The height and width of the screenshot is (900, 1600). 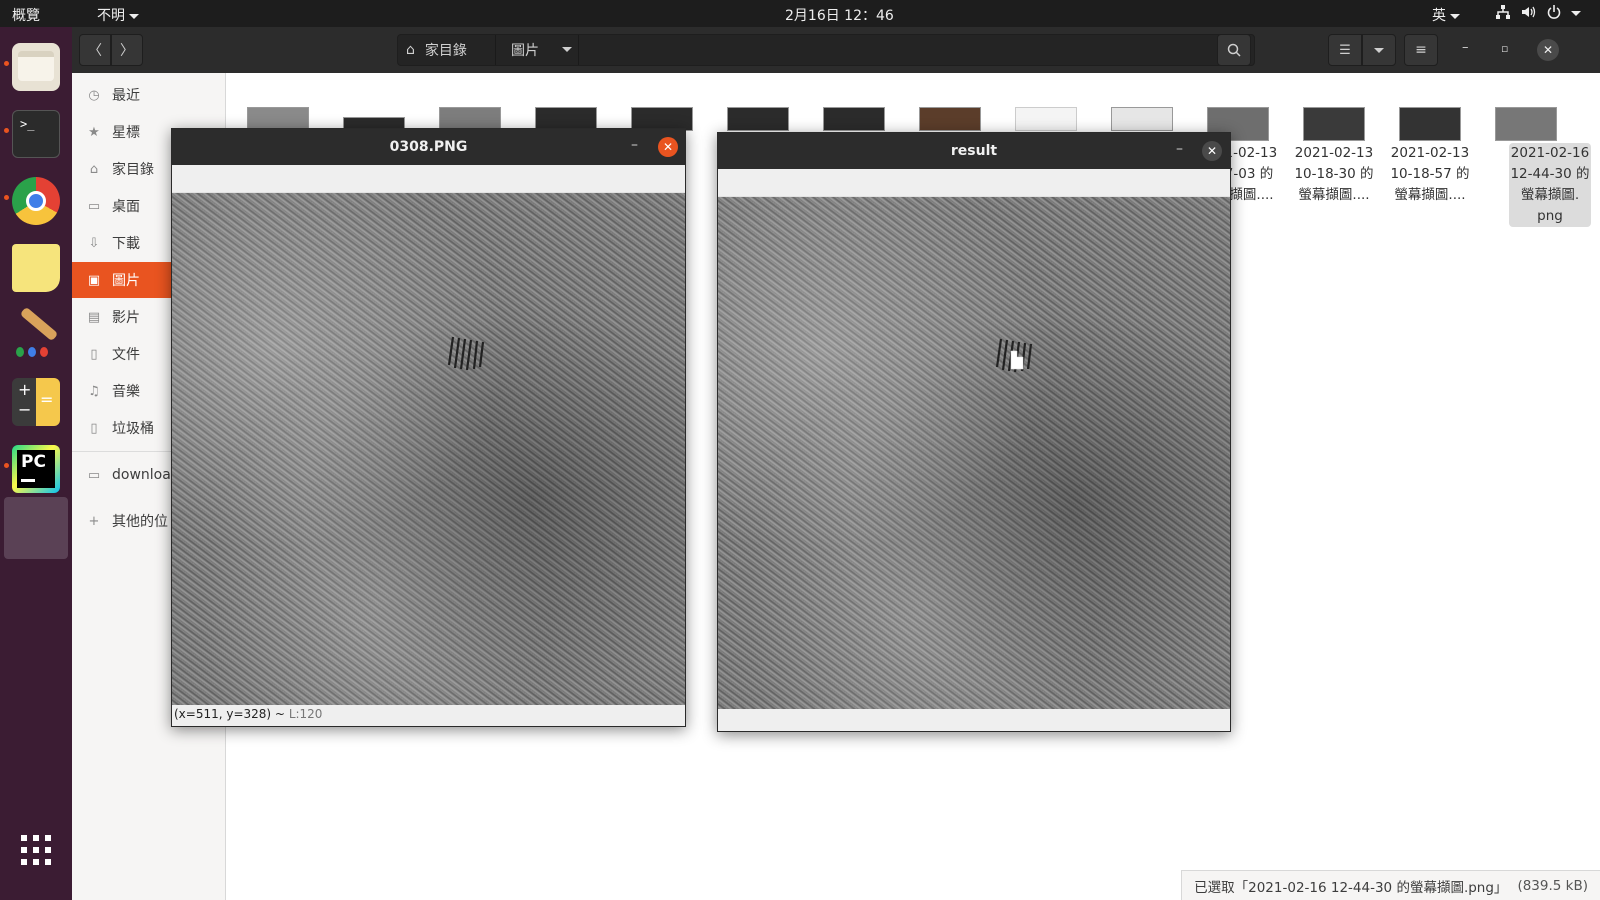 I want to click on files-headerbar: 〈 〉 ⌂ 家目錄 圖片 ☰ ≡ – ▫ ✕, so click(x=836, y=50).